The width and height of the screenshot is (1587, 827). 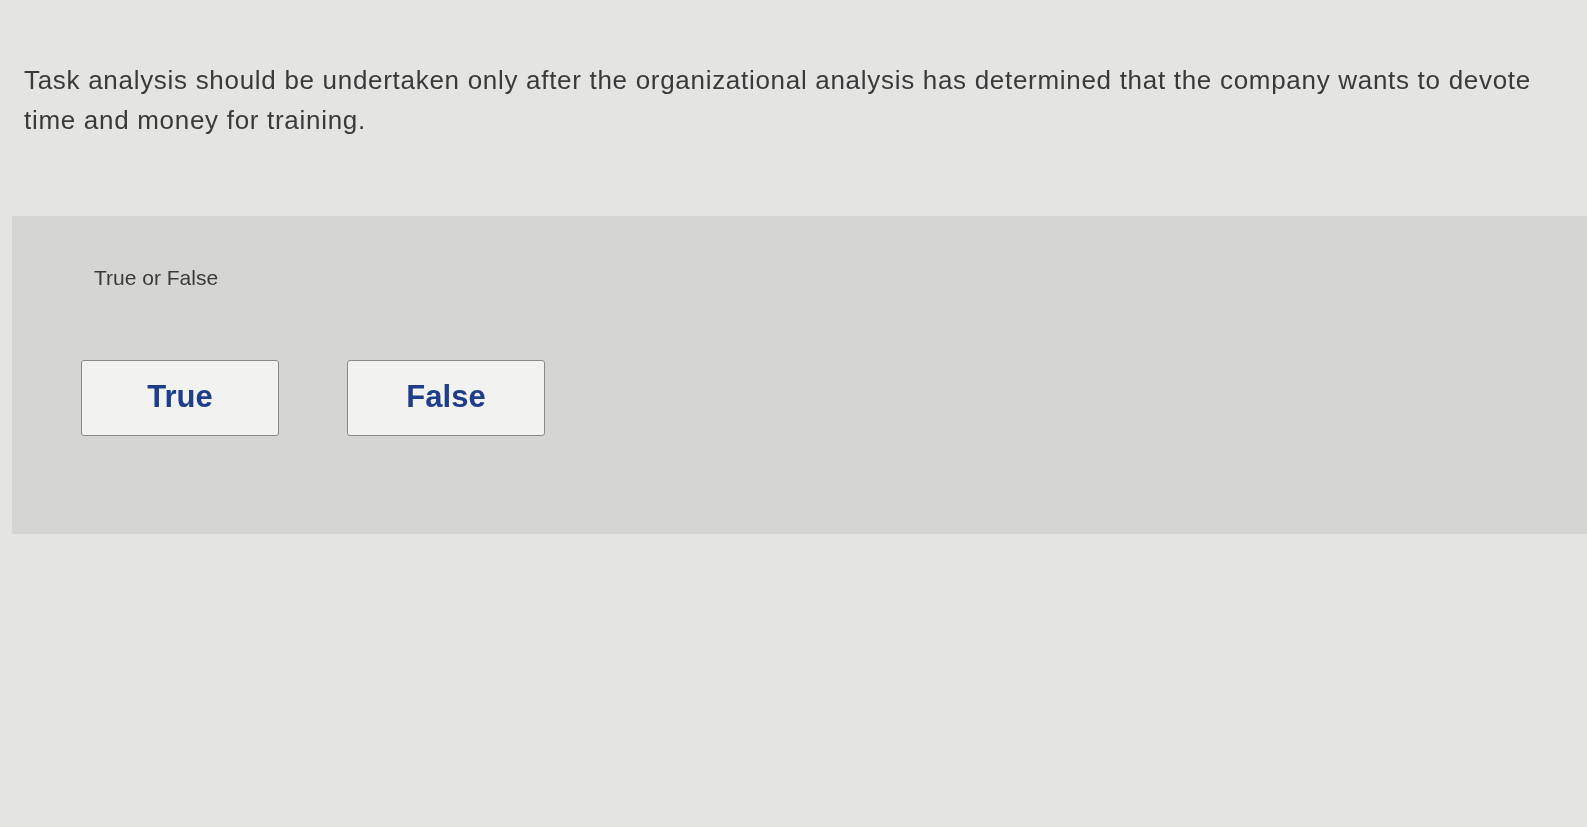 I want to click on question-text: Task analysis should be undertaken only after the organizational analysis has determined that the company wants to devote time and money for training., so click(x=778, y=100).